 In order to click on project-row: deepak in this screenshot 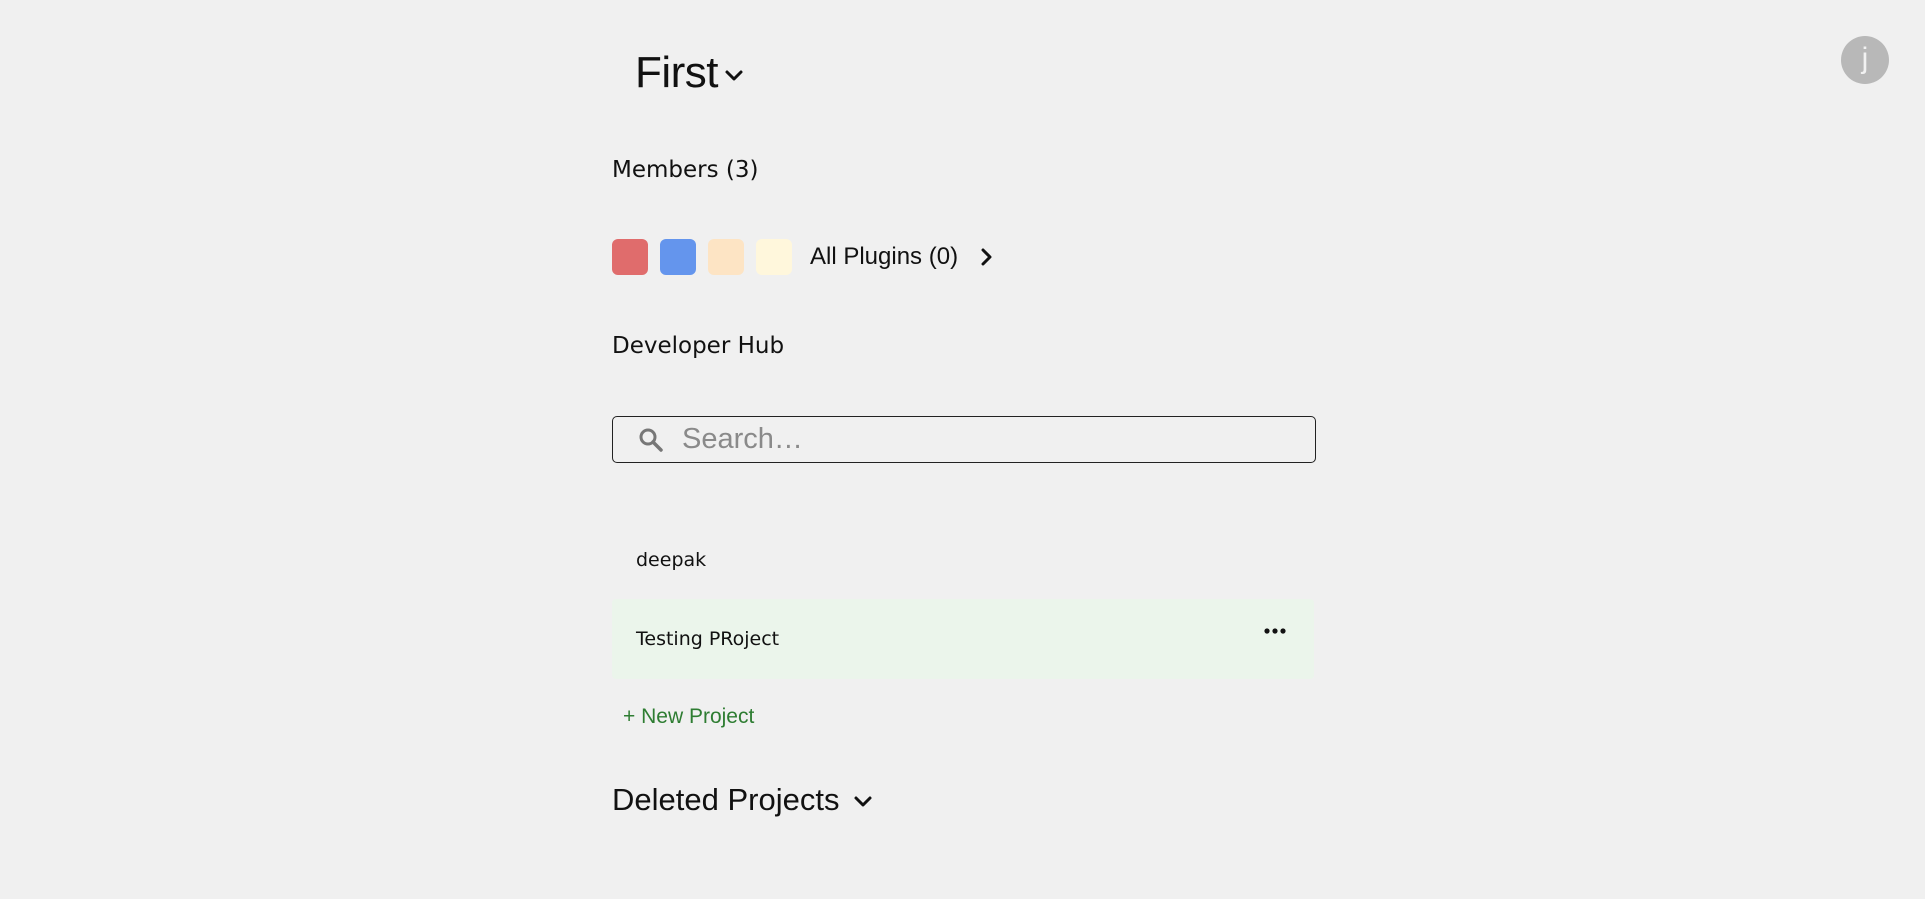, I will do `click(963, 560)`.